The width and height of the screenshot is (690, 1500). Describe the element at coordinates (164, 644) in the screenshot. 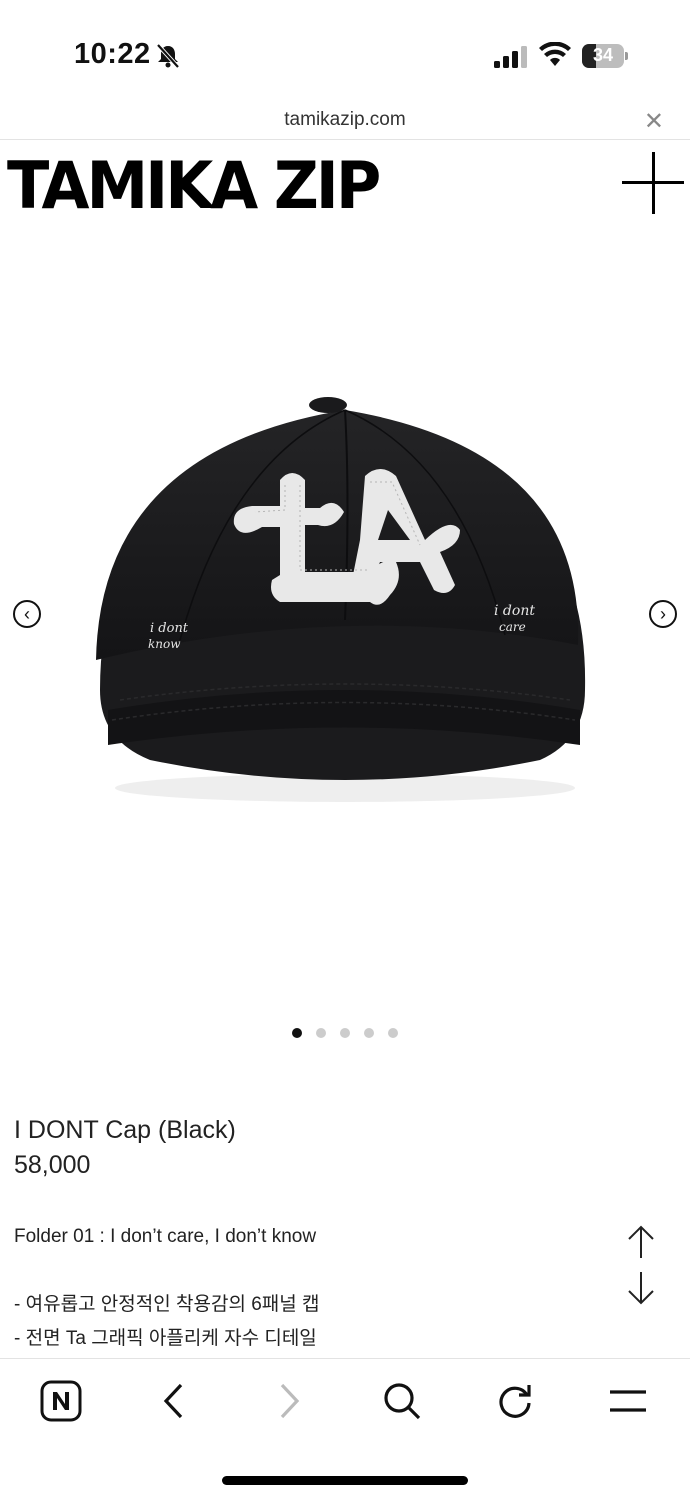

I see `patch-left-line2: know` at that location.